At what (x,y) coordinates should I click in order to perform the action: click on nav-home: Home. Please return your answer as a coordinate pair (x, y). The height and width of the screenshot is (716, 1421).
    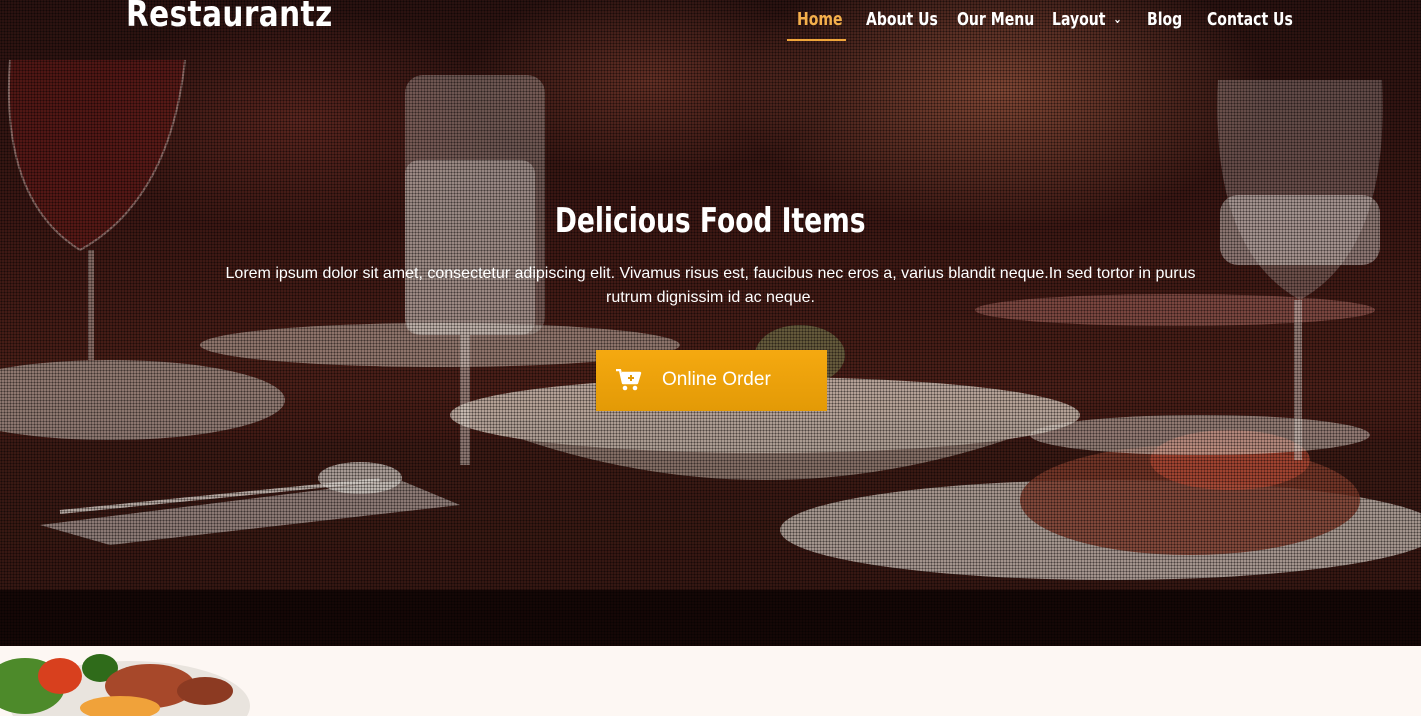
    Looking at the image, I should click on (820, 19).